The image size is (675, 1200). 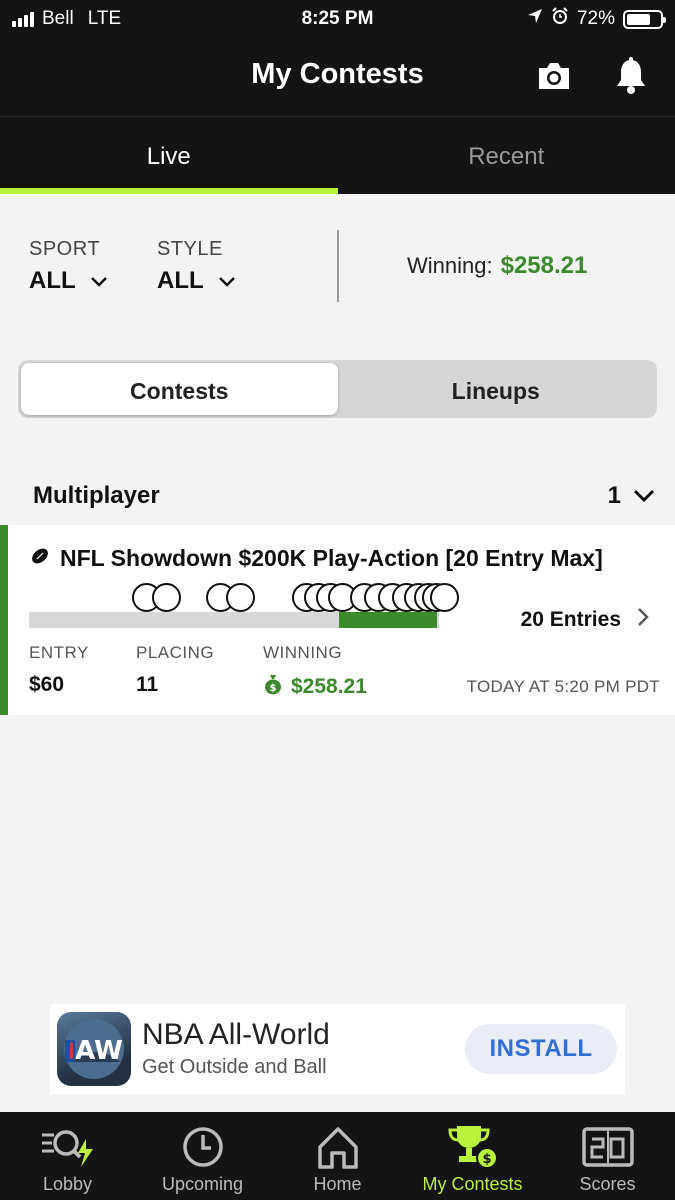 I want to click on style-filter-value: ALL, so click(x=180, y=280).